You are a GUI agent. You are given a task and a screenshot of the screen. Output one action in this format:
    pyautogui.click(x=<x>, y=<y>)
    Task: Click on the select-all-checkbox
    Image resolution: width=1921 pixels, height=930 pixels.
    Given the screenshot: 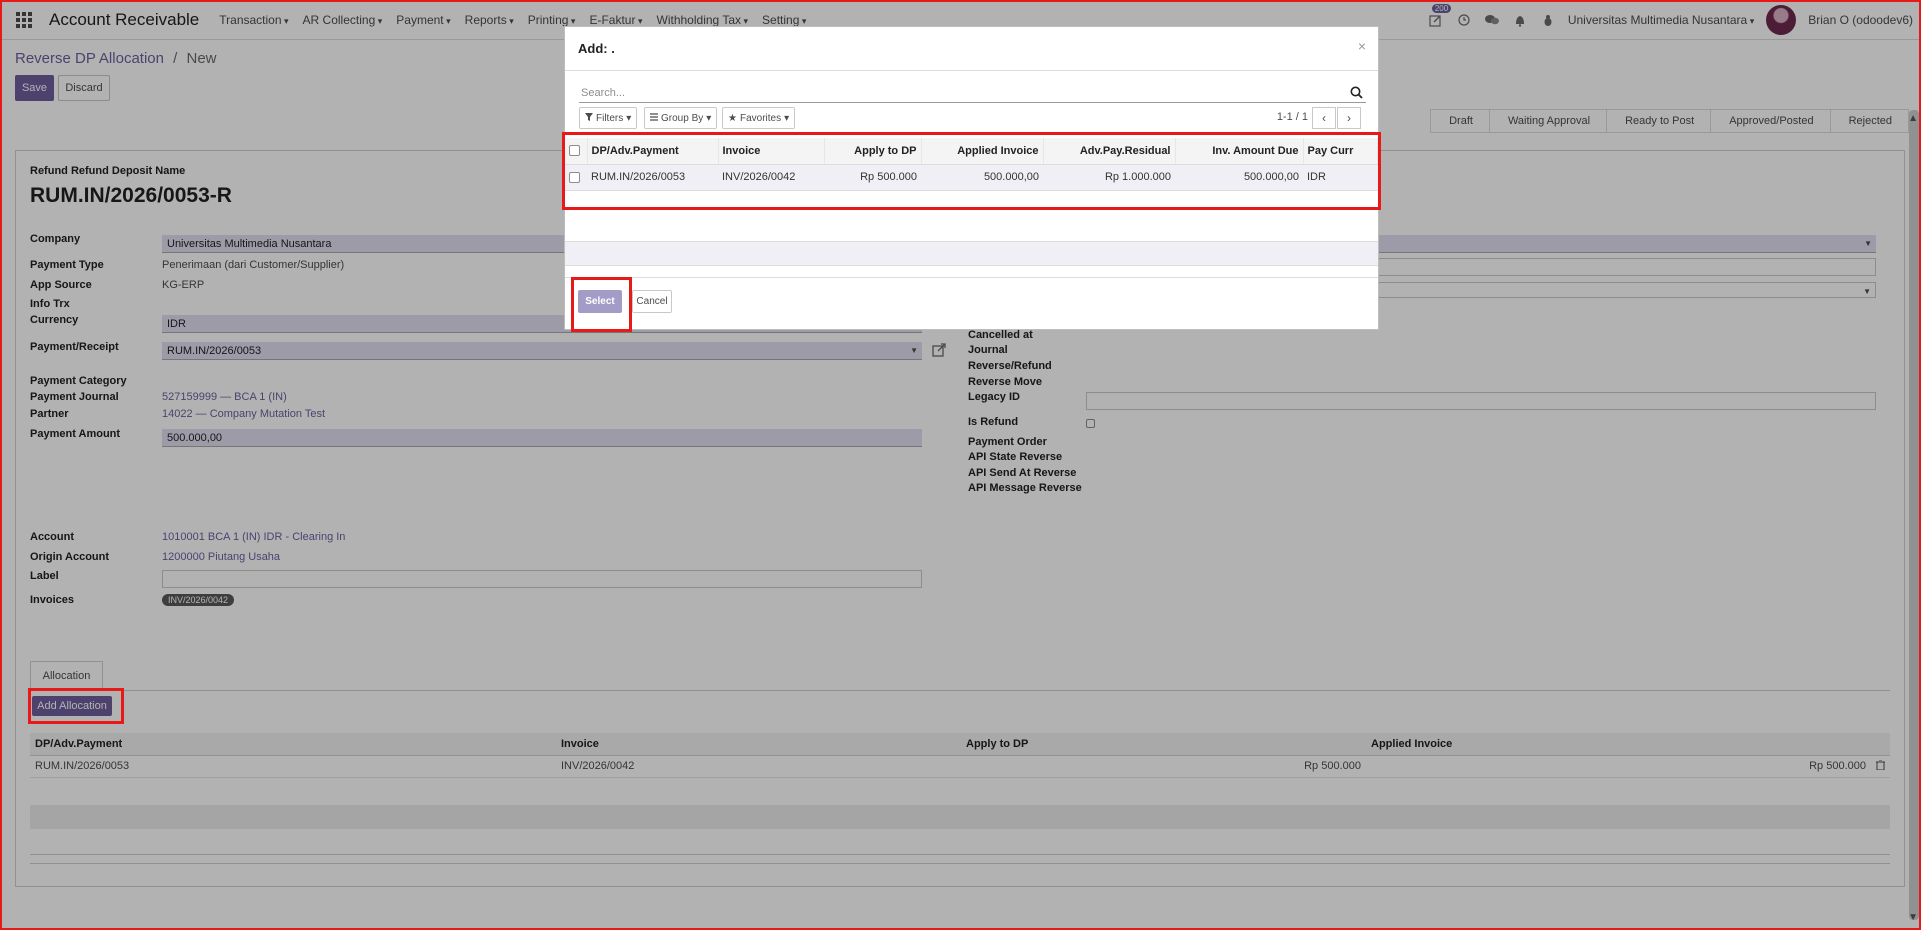 What is the action you would take?
    pyautogui.click(x=574, y=151)
    